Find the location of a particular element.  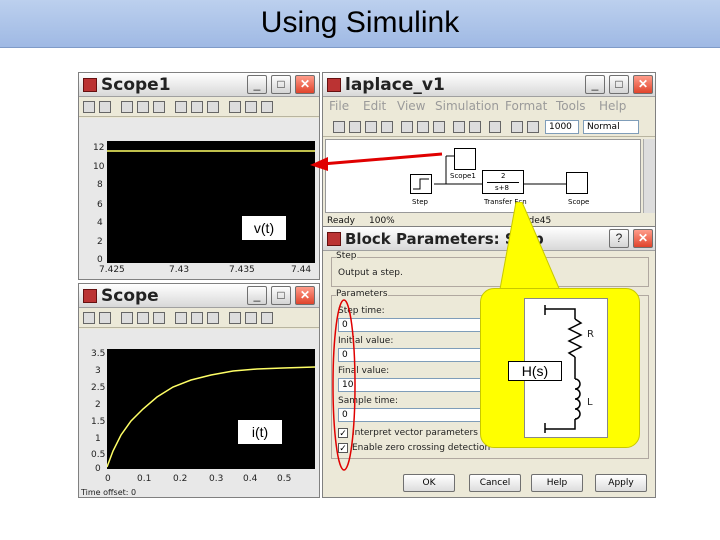

scope1-ytick-0: 12 is located at coordinates (99, 148).